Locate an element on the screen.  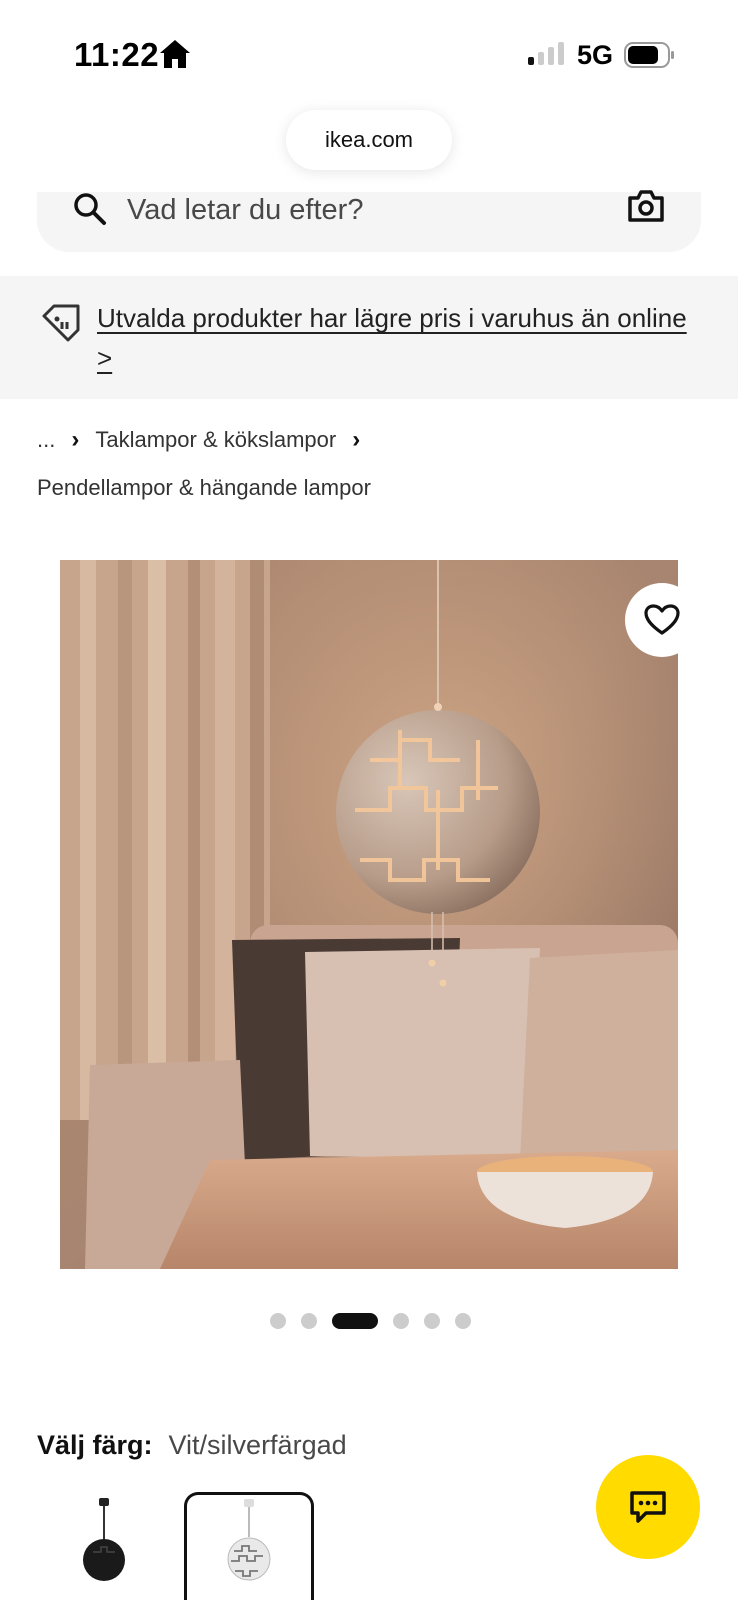
color-value: Vit/silverfärgad is located at coordinates (257, 1445).